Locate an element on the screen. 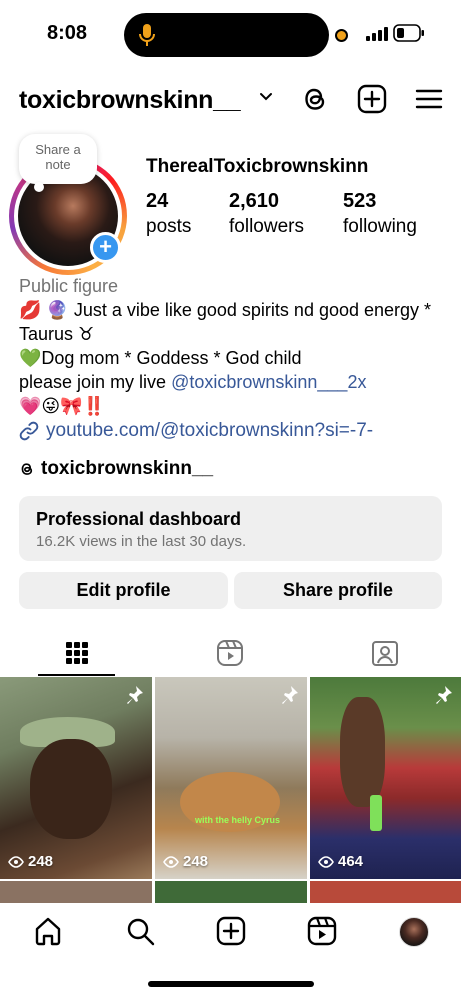  link-icon is located at coordinates (29, 431).